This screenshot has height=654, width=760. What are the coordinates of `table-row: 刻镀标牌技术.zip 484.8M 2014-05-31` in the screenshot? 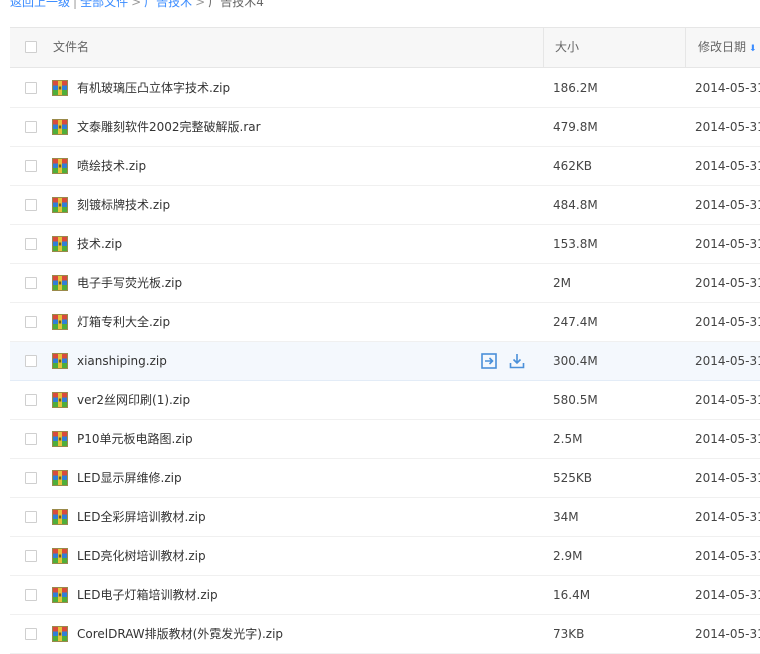 It's located at (385, 205).